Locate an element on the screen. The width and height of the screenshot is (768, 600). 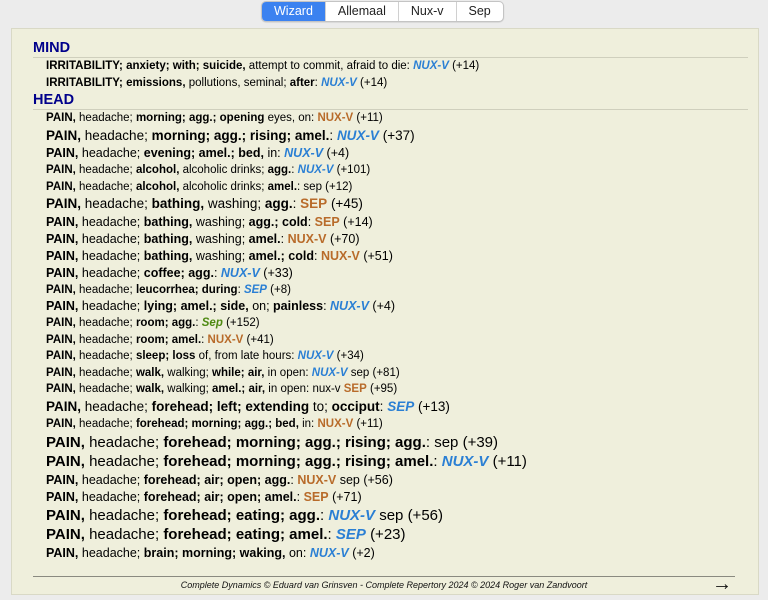
rubric-term: painless is located at coordinates (298, 306).